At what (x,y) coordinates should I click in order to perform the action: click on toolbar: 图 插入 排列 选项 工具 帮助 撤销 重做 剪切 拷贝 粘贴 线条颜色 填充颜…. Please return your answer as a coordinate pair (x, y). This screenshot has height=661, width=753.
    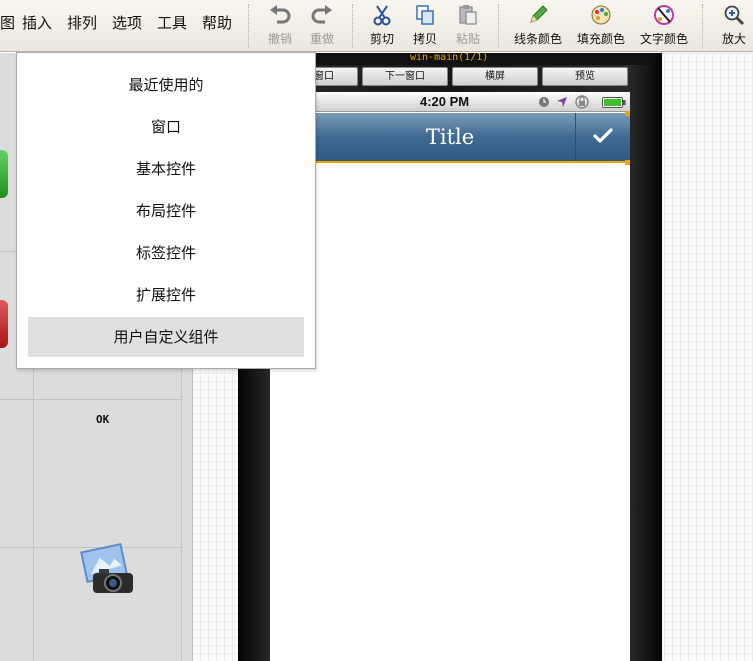
    Looking at the image, I should click on (376, 26).